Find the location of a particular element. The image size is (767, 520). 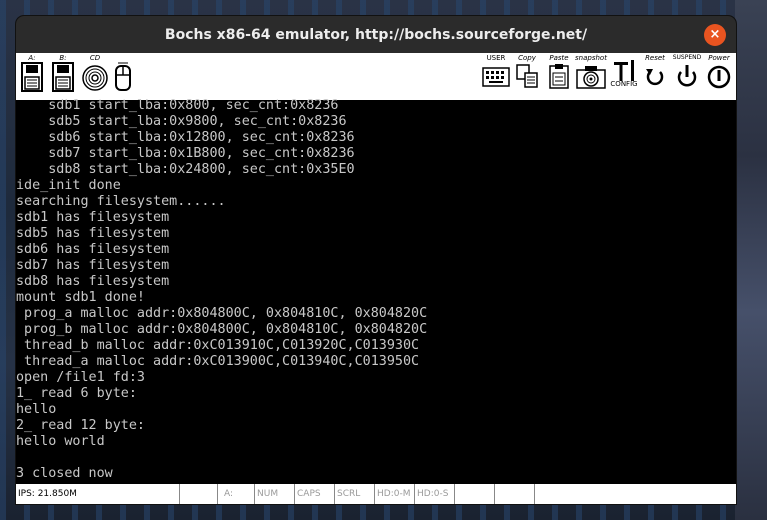

config-label: CONFIG is located at coordinates (624, 84).